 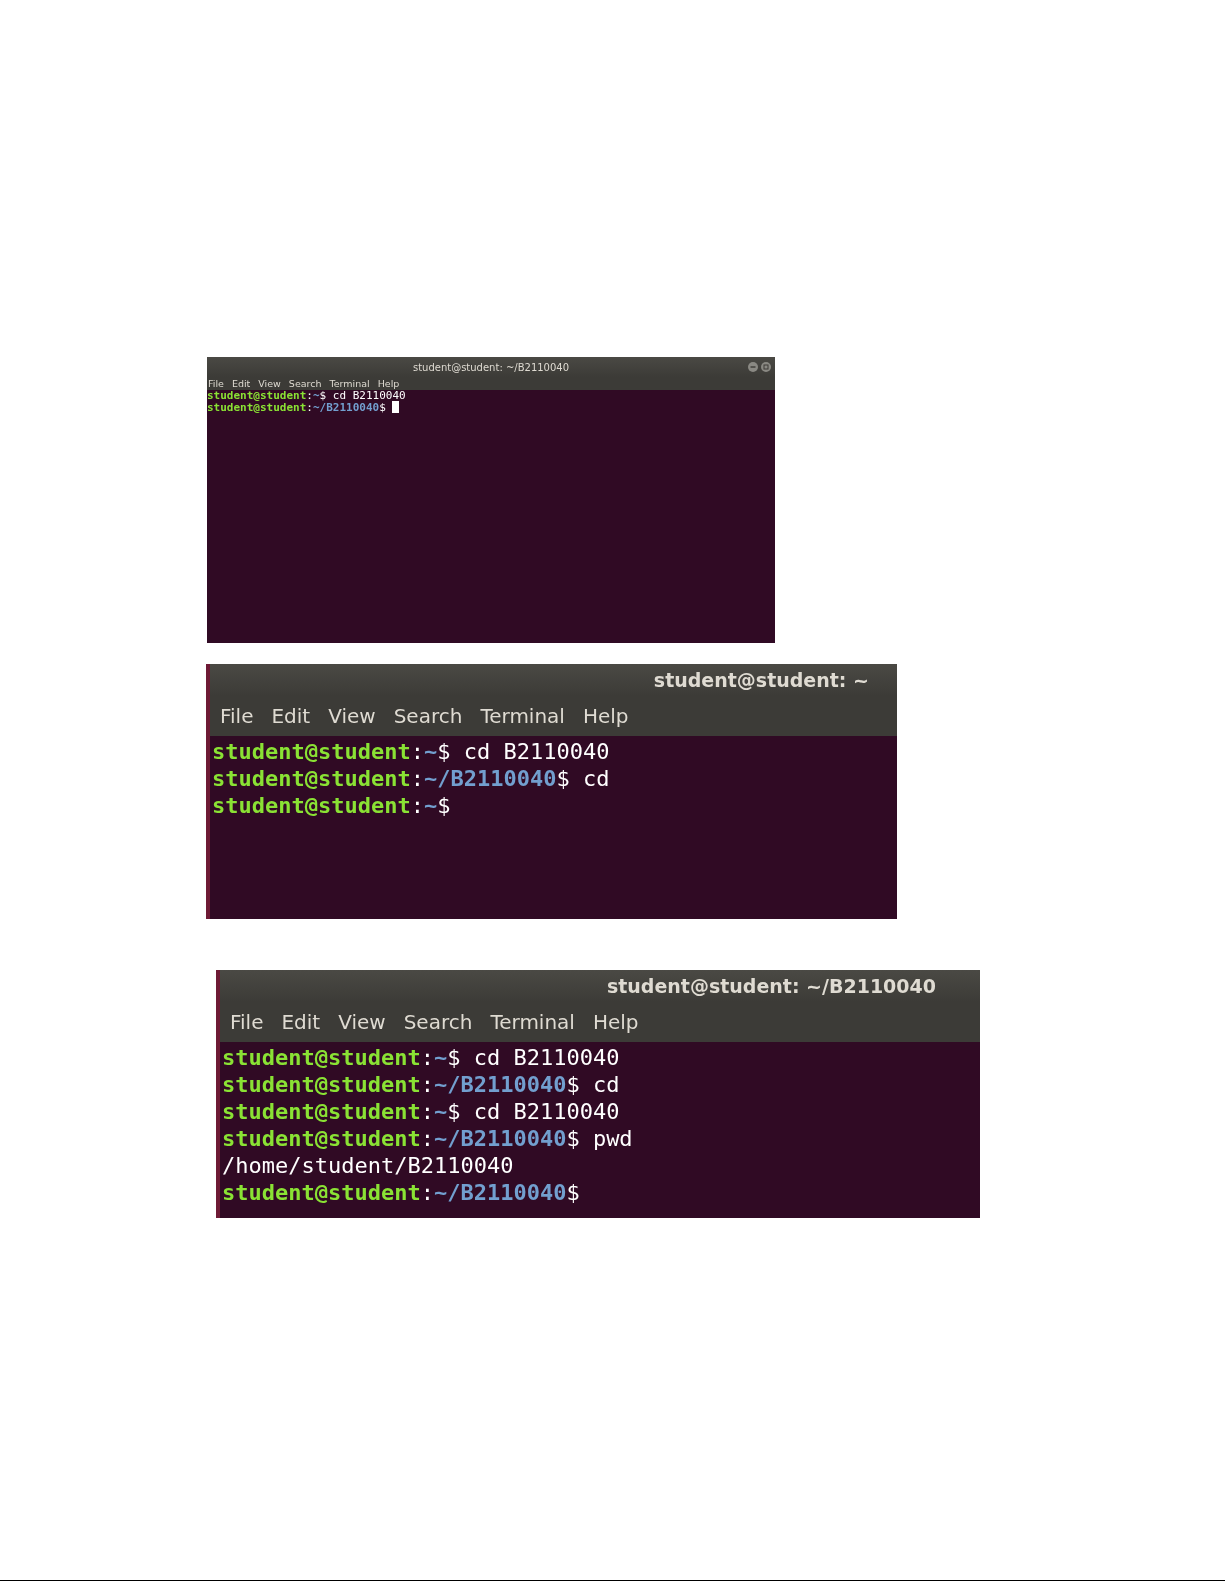 What do you see at coordinates (396, 407) in the screenshot?
I see `cursor` at bounding box center [396, 407].